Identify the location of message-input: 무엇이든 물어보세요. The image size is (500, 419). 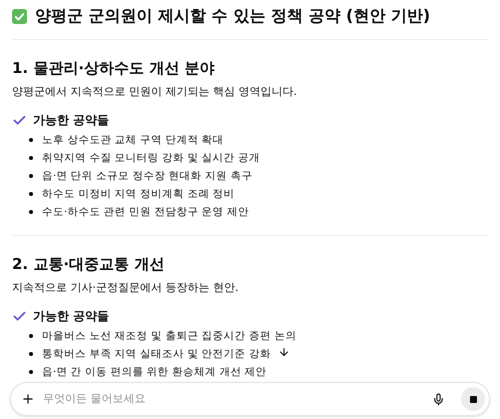
(250, 399).